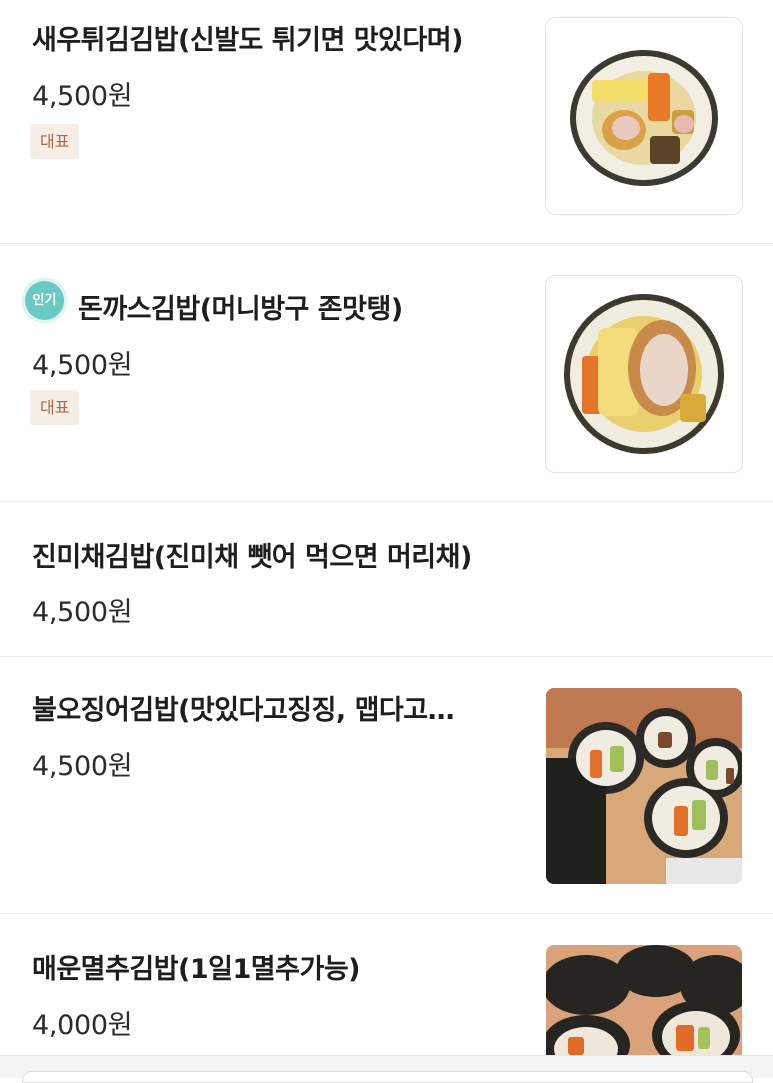  What do you see at coordinates (386, 579) in the screenshot?
I see `menu-item-dried-squid-kimbap: 진미채김밥(진미채 뺏어 먹으면 머리채) 4,500원` at bounding box center [386, 579].